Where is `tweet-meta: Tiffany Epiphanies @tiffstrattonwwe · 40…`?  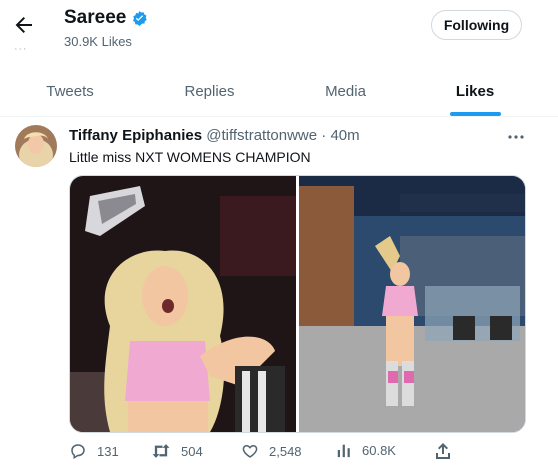 tweet-meta: Tiffany Epiphanies @tiffstrattonwwe · 40… is located at coordinates (214, 135).